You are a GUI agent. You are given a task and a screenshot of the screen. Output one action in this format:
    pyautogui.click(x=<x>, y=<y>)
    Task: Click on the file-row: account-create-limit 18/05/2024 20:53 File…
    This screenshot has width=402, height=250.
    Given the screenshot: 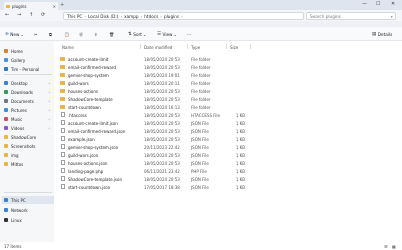 What is the action you would take?
    pyautogui.click(x=228, y=58)
    